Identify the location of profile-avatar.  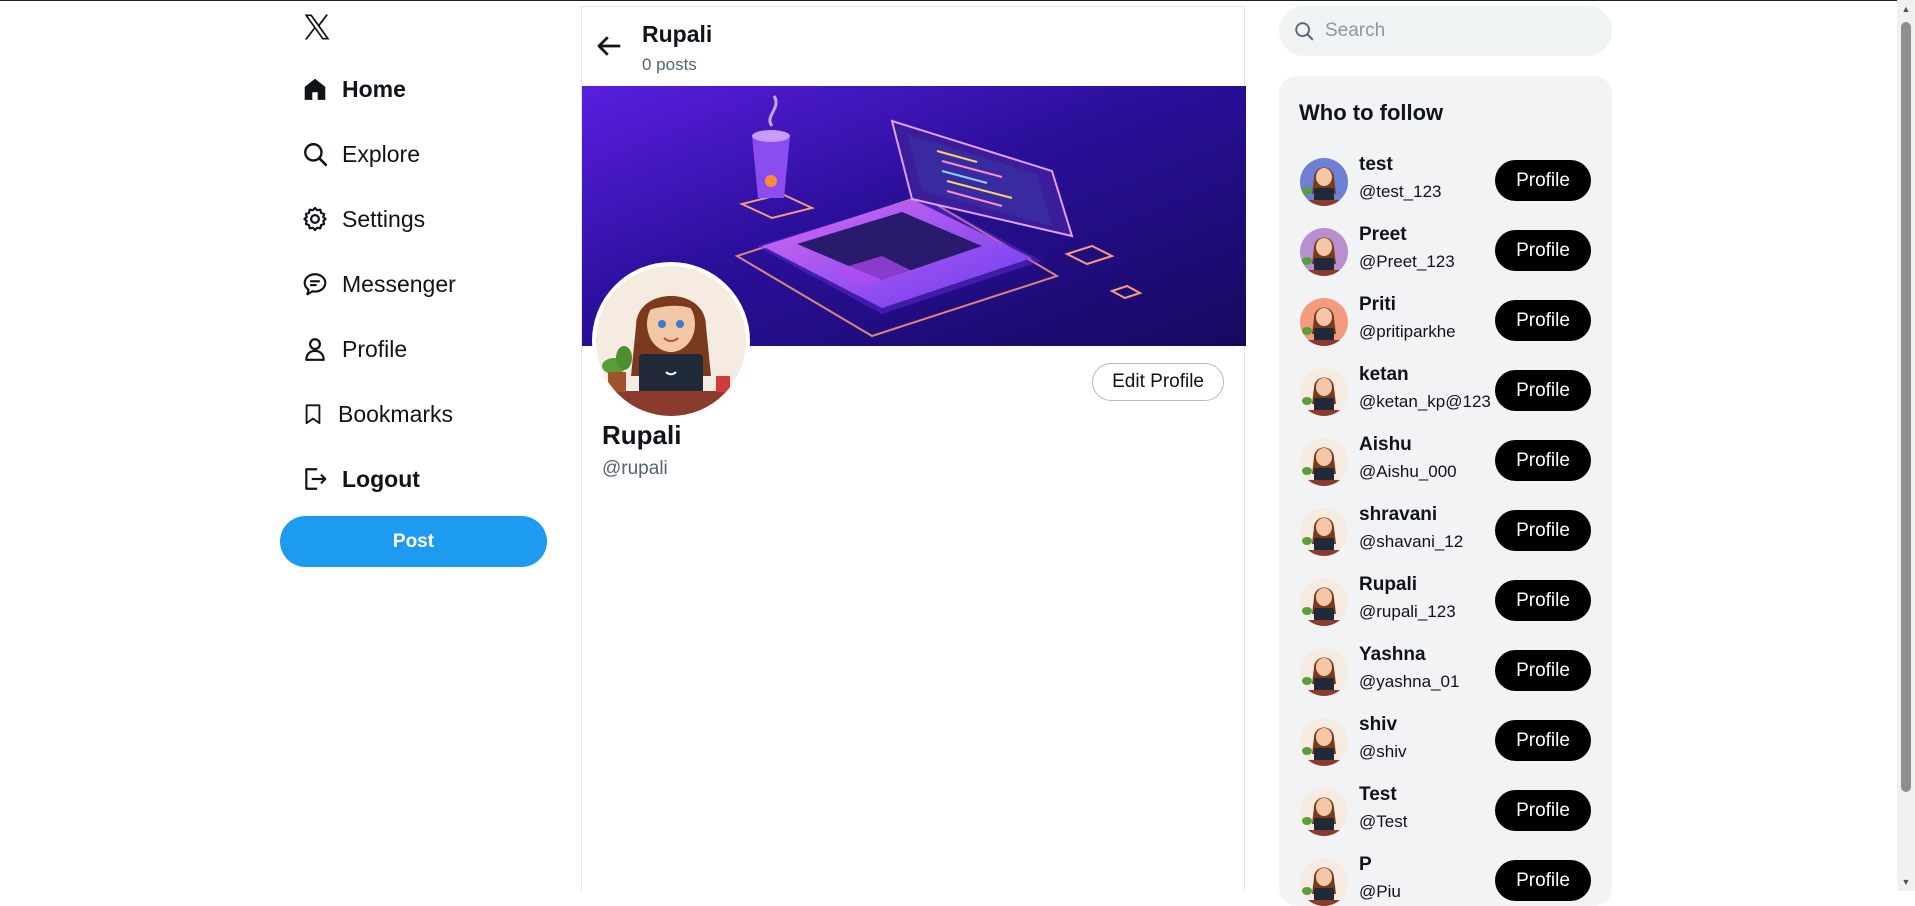
(671, 341).